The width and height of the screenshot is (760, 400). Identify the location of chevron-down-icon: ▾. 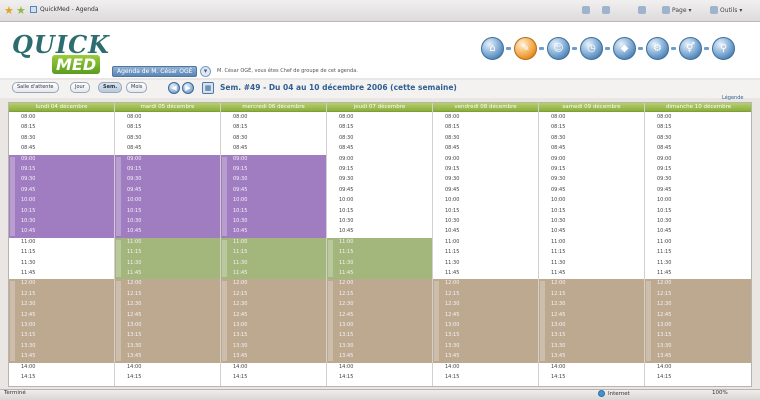
(205, 71).